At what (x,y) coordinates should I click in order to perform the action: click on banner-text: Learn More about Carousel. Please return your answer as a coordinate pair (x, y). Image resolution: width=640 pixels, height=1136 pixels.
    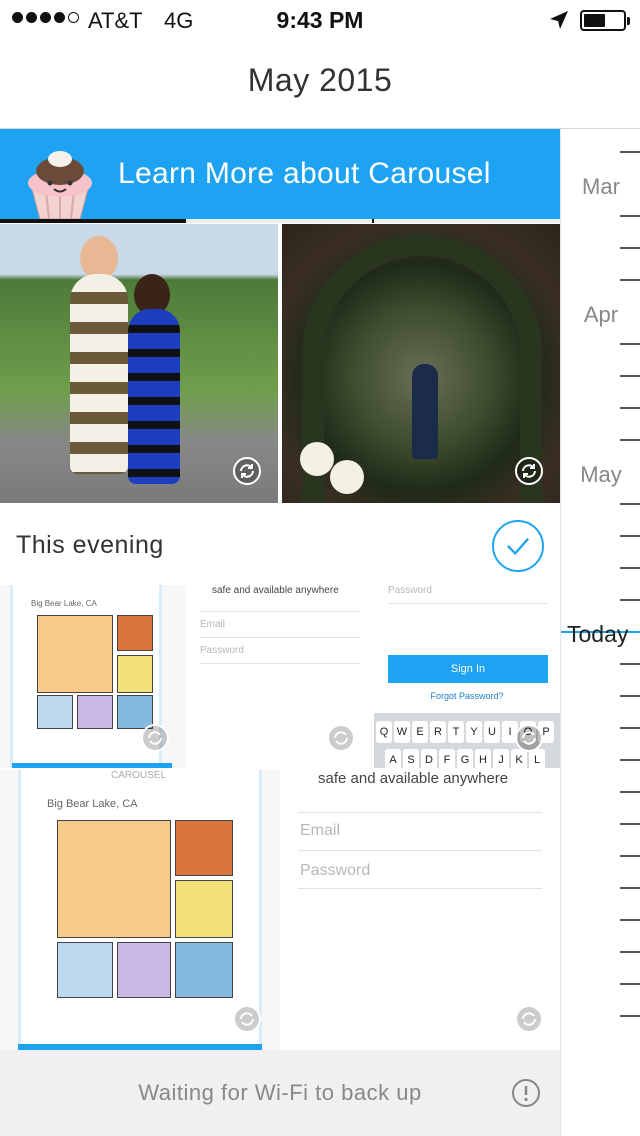
    Looking at the image, I should click on (304, 173).